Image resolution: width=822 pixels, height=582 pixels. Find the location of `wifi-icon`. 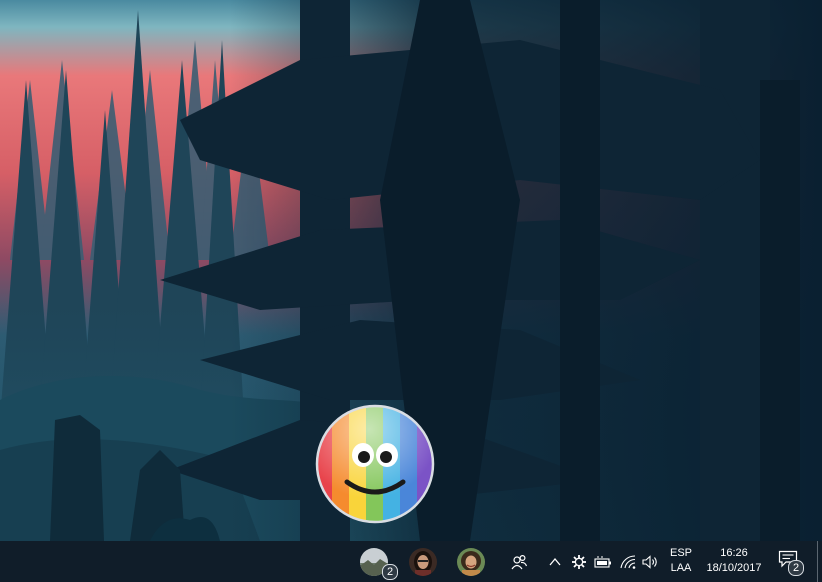

wifi-icon is located at coordinates (628, 562).